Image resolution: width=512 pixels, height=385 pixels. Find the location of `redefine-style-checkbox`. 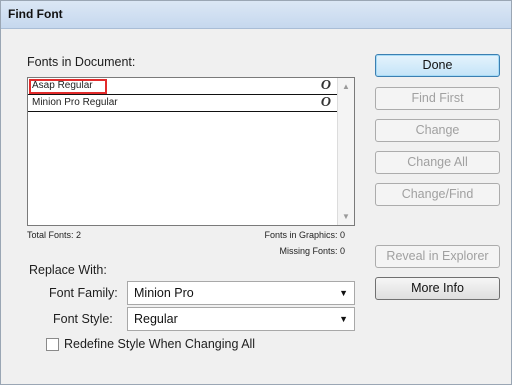

redefine-style-checkbox is located at coordinates (52, 344).